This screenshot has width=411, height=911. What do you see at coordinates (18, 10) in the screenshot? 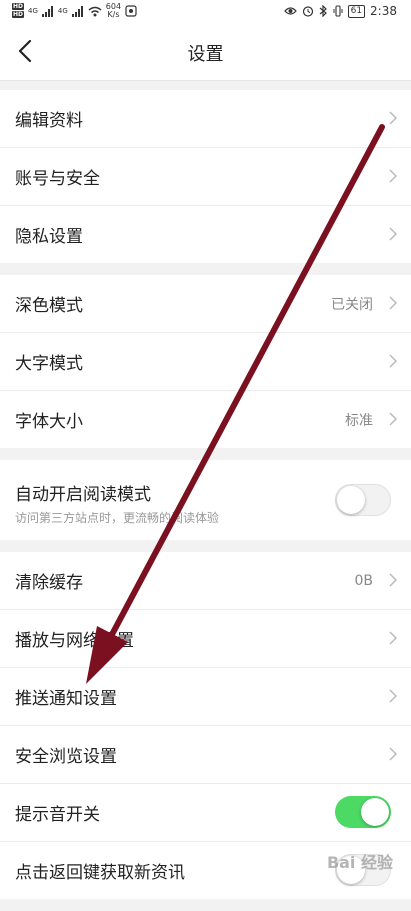
I see `hd-indicator: HD HD` at bounding box center [18, 10].